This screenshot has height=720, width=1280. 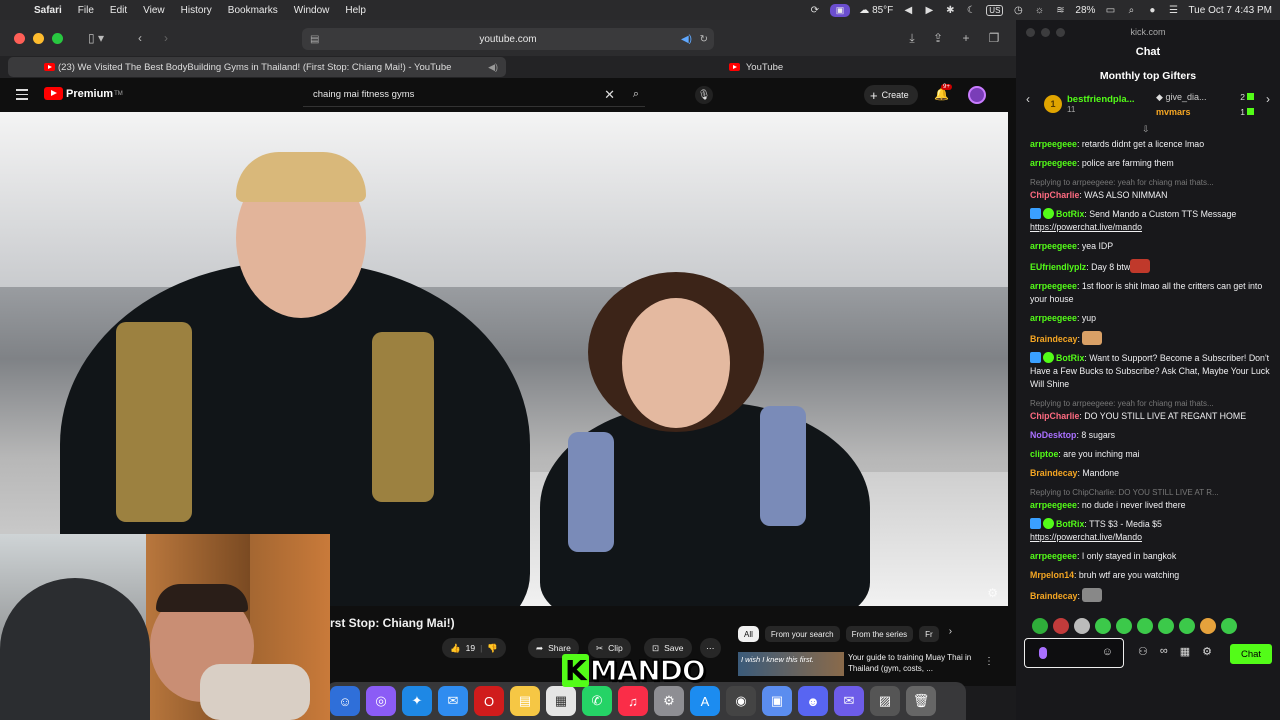 What do you see at coordinates (1173, 10) in the screenshot?
I see `control-center-icon: ☰` at bounding box center [1173, 10].